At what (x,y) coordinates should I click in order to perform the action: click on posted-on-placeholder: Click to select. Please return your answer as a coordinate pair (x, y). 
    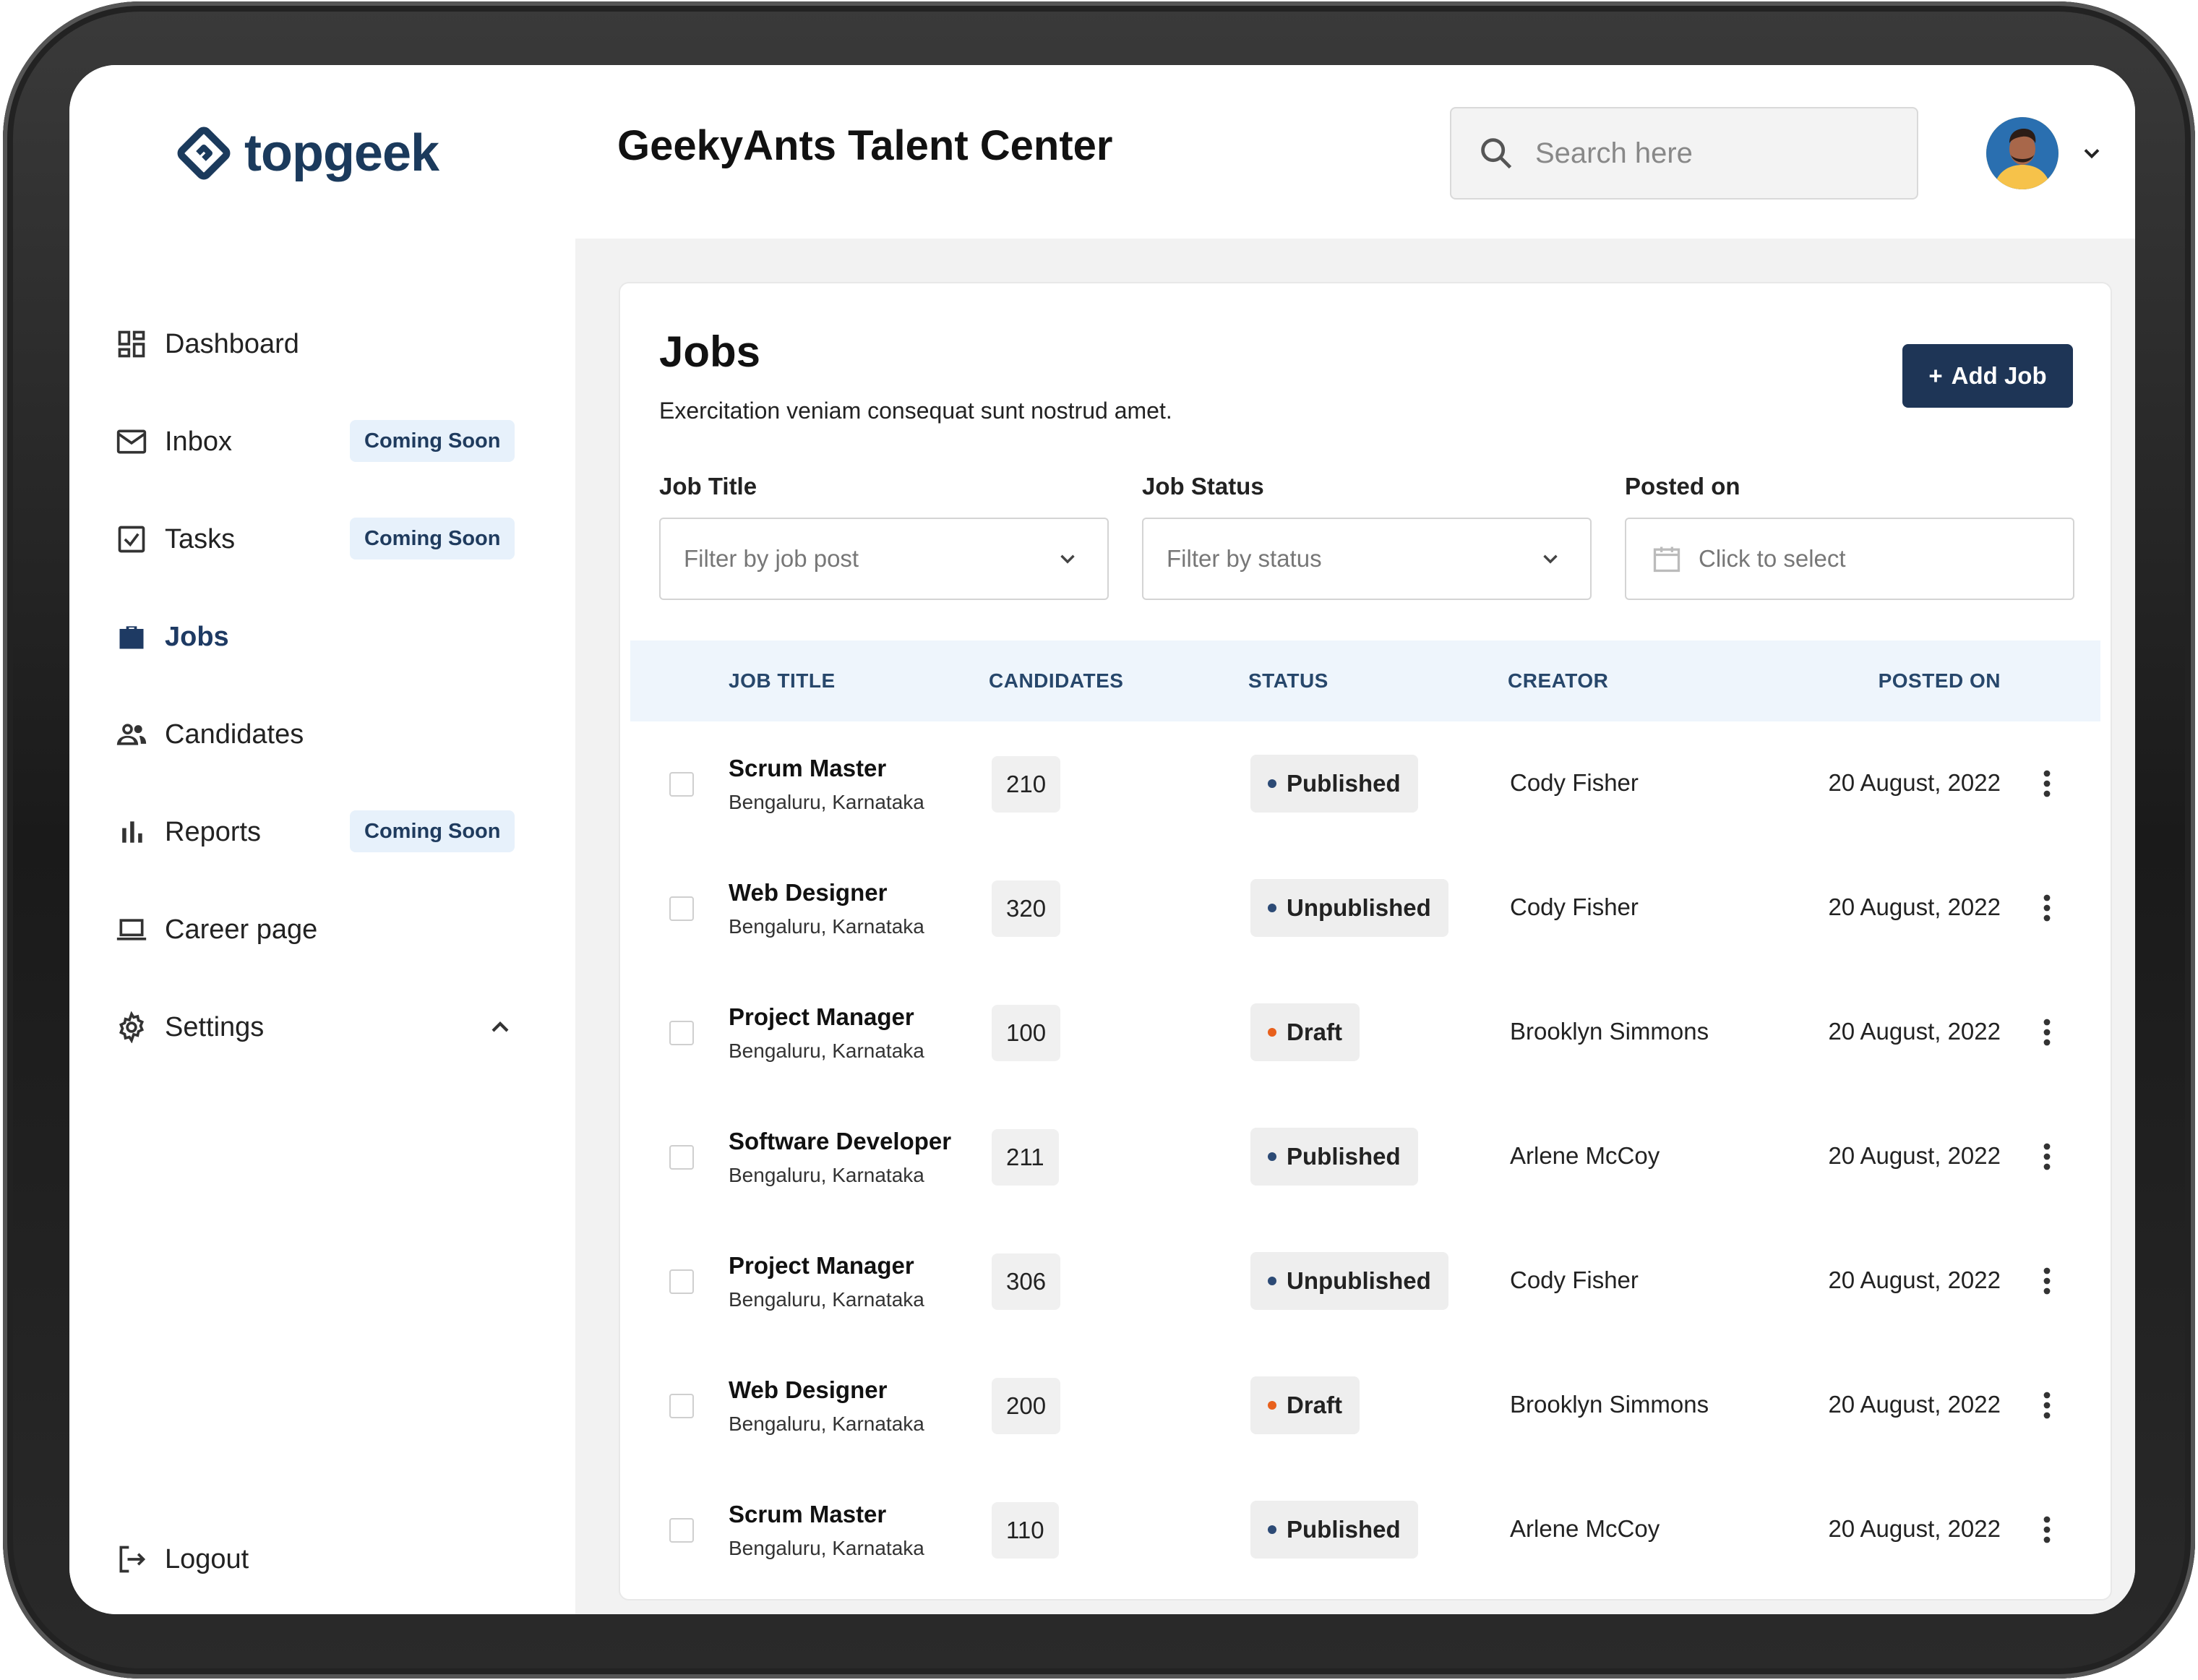
    Looking at the image, I should click on (1772, 558).